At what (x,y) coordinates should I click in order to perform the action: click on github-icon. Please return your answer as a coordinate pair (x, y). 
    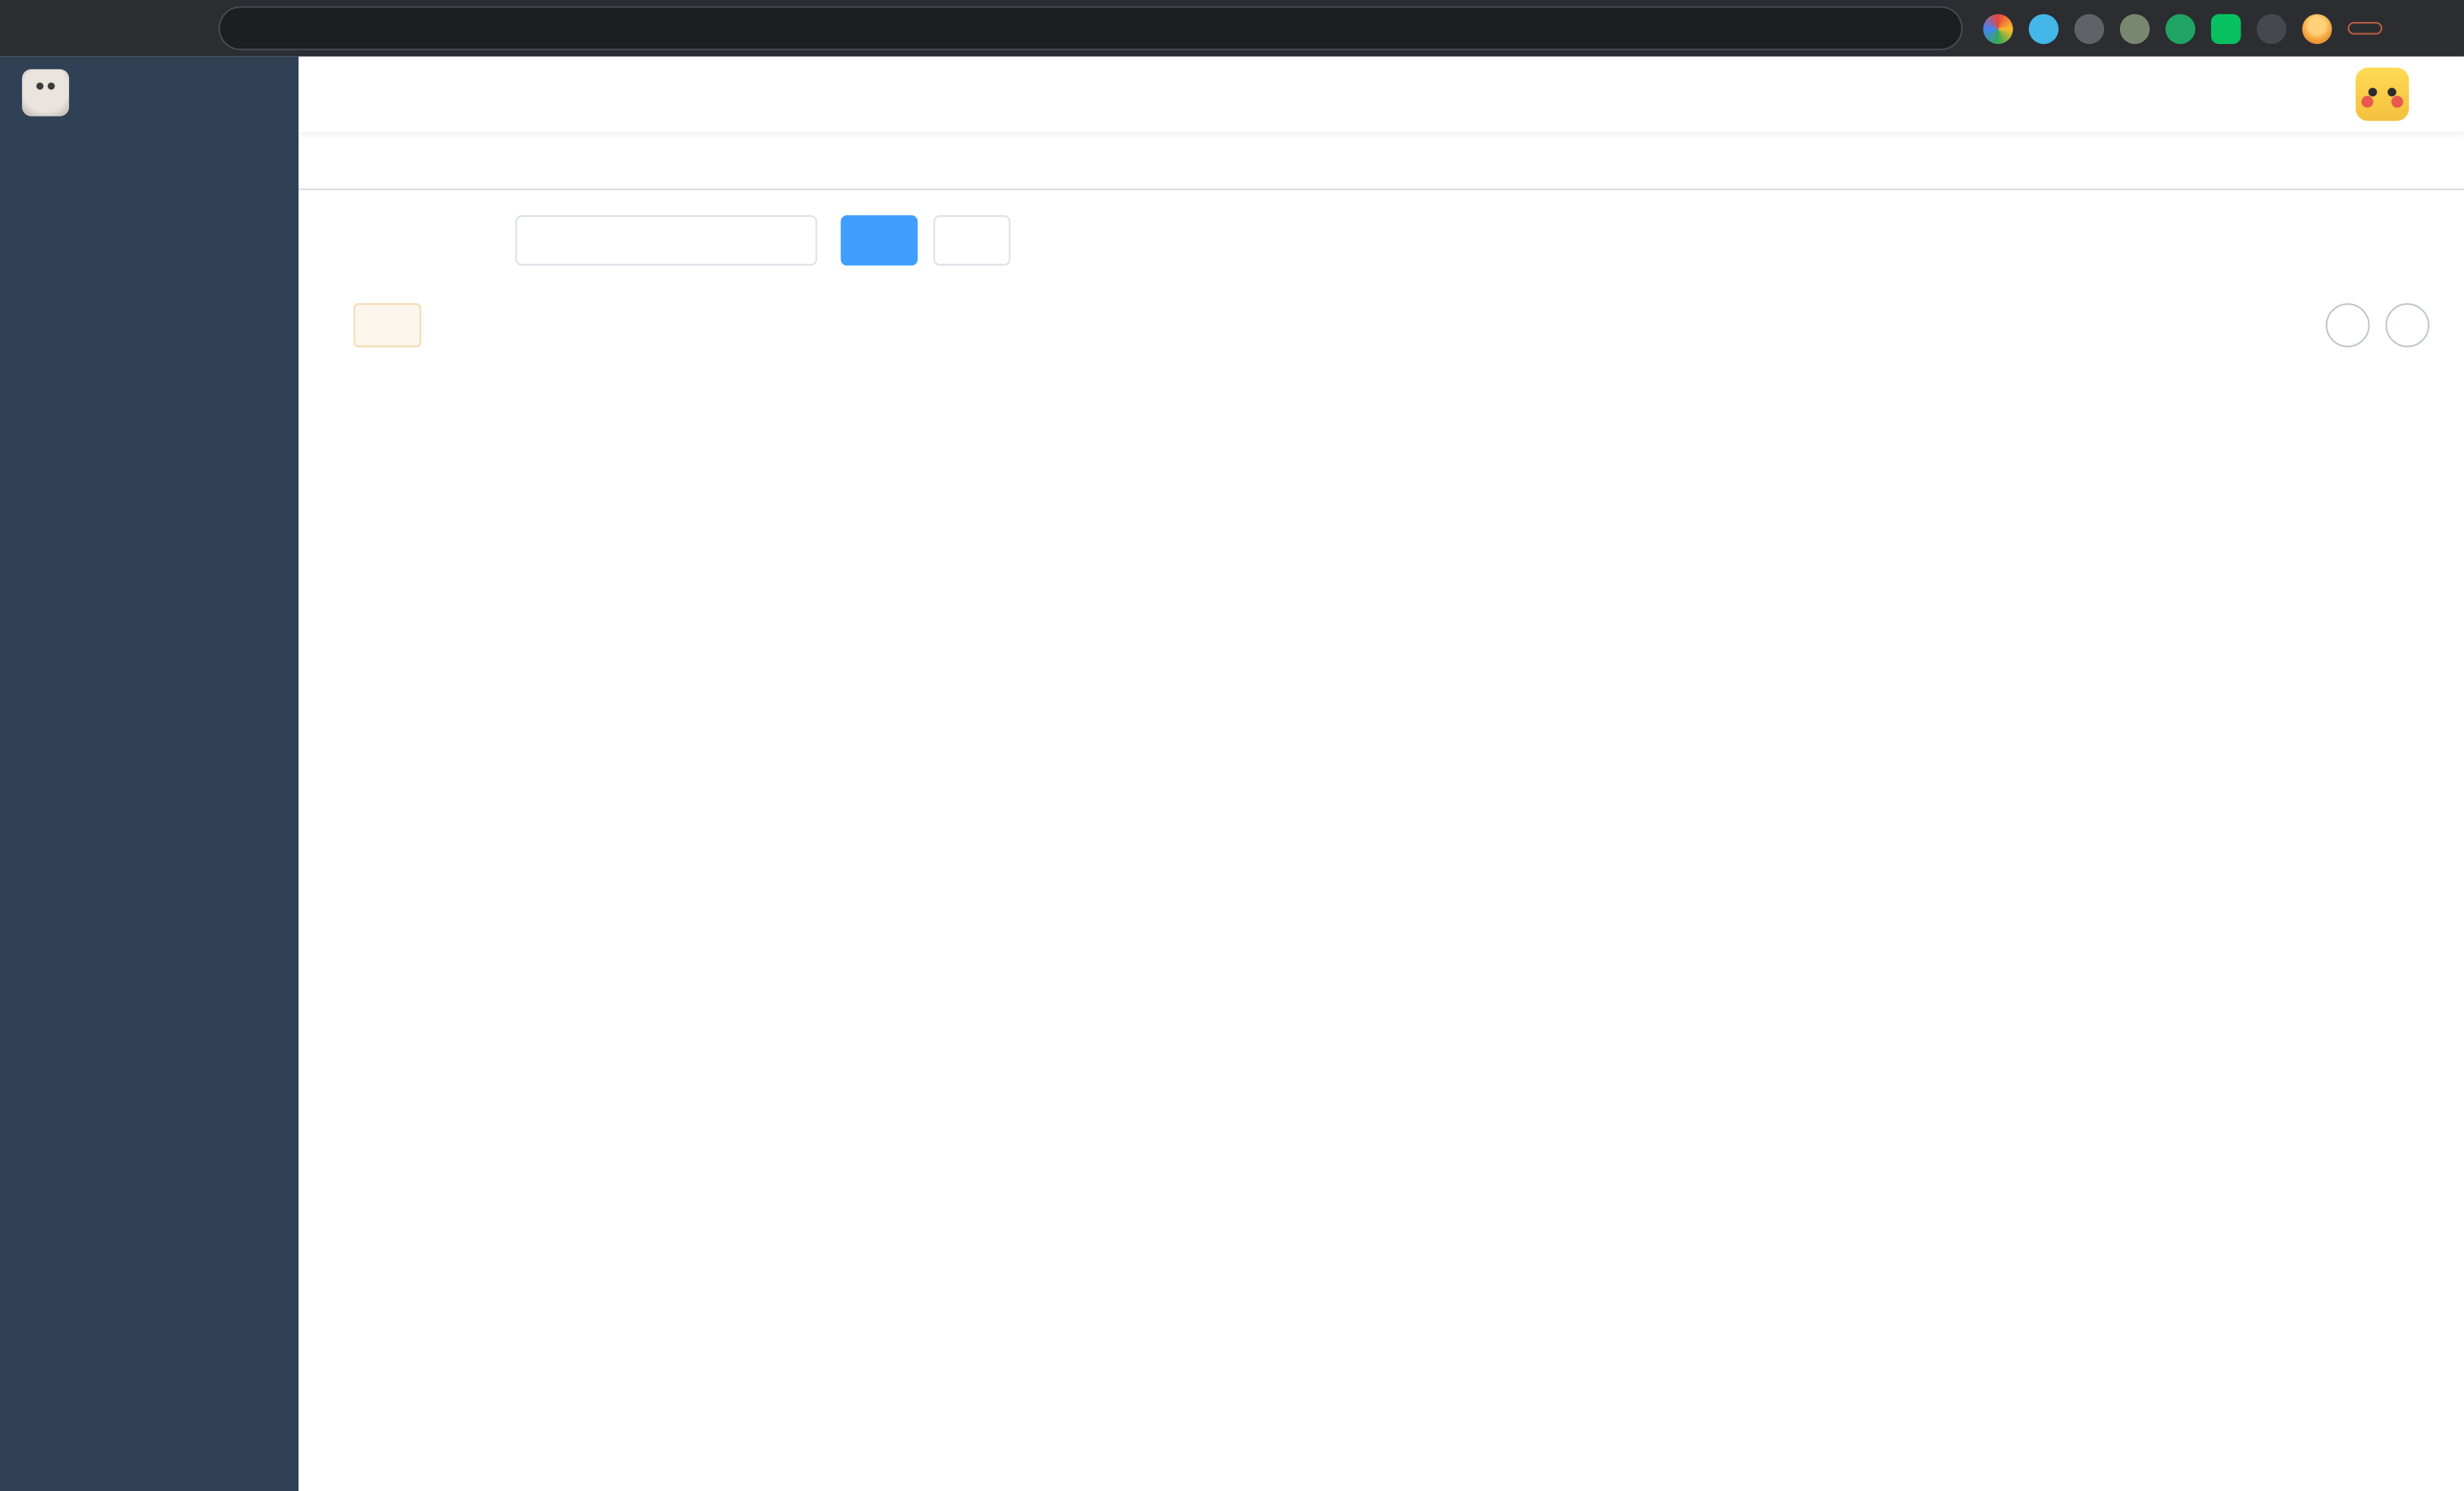
    Looking at the image, I should click on (2168, 94).